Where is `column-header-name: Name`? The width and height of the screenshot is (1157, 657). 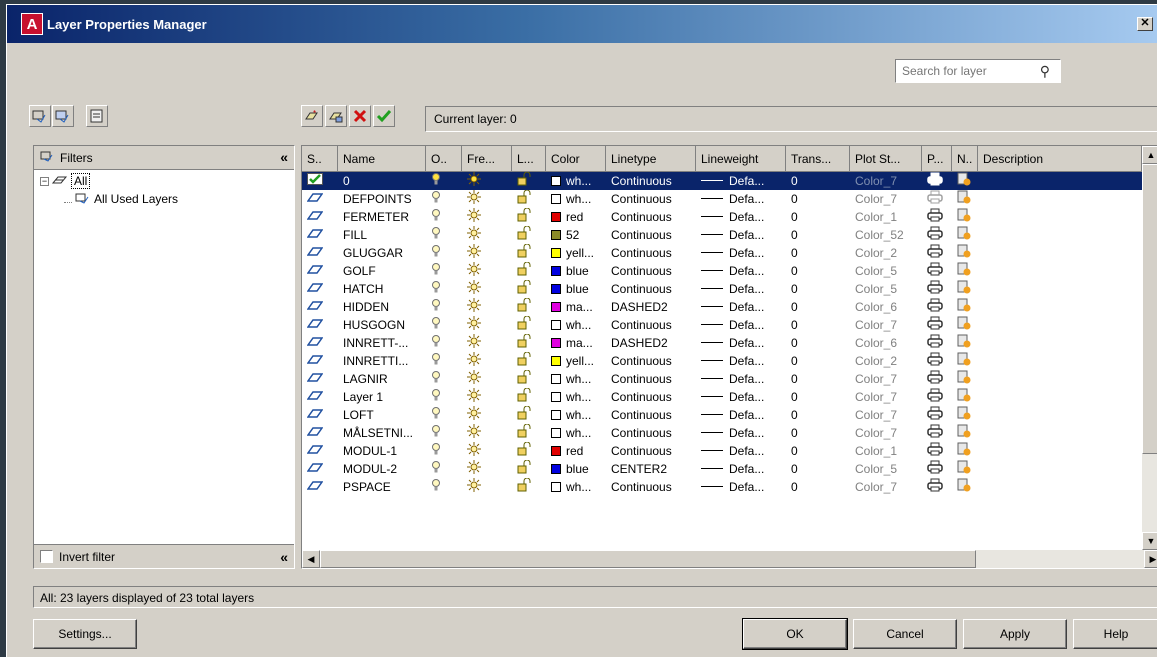 column-header-name: Name is located at coordinates (382, 159).